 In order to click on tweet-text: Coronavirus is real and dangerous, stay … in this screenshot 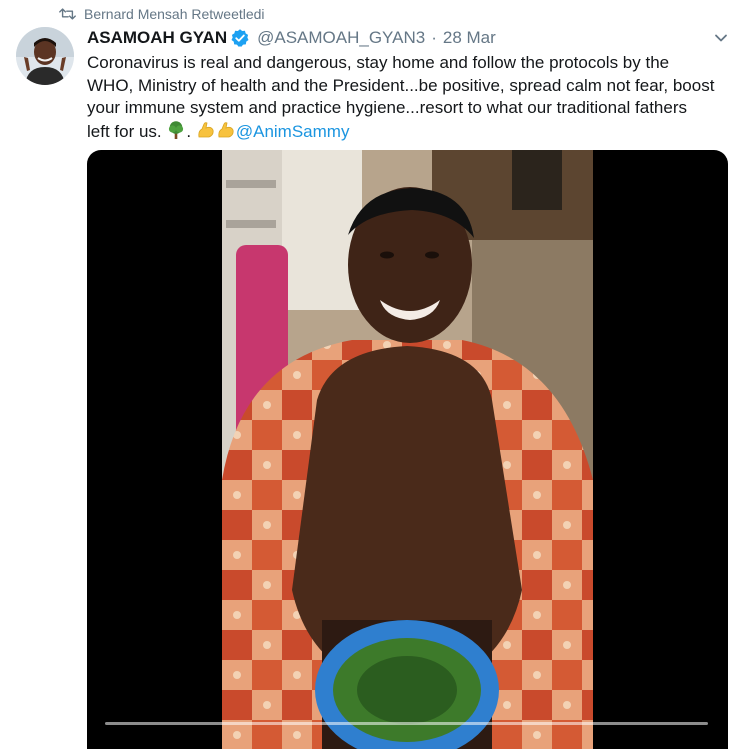, I will do `click(407, 97)`.